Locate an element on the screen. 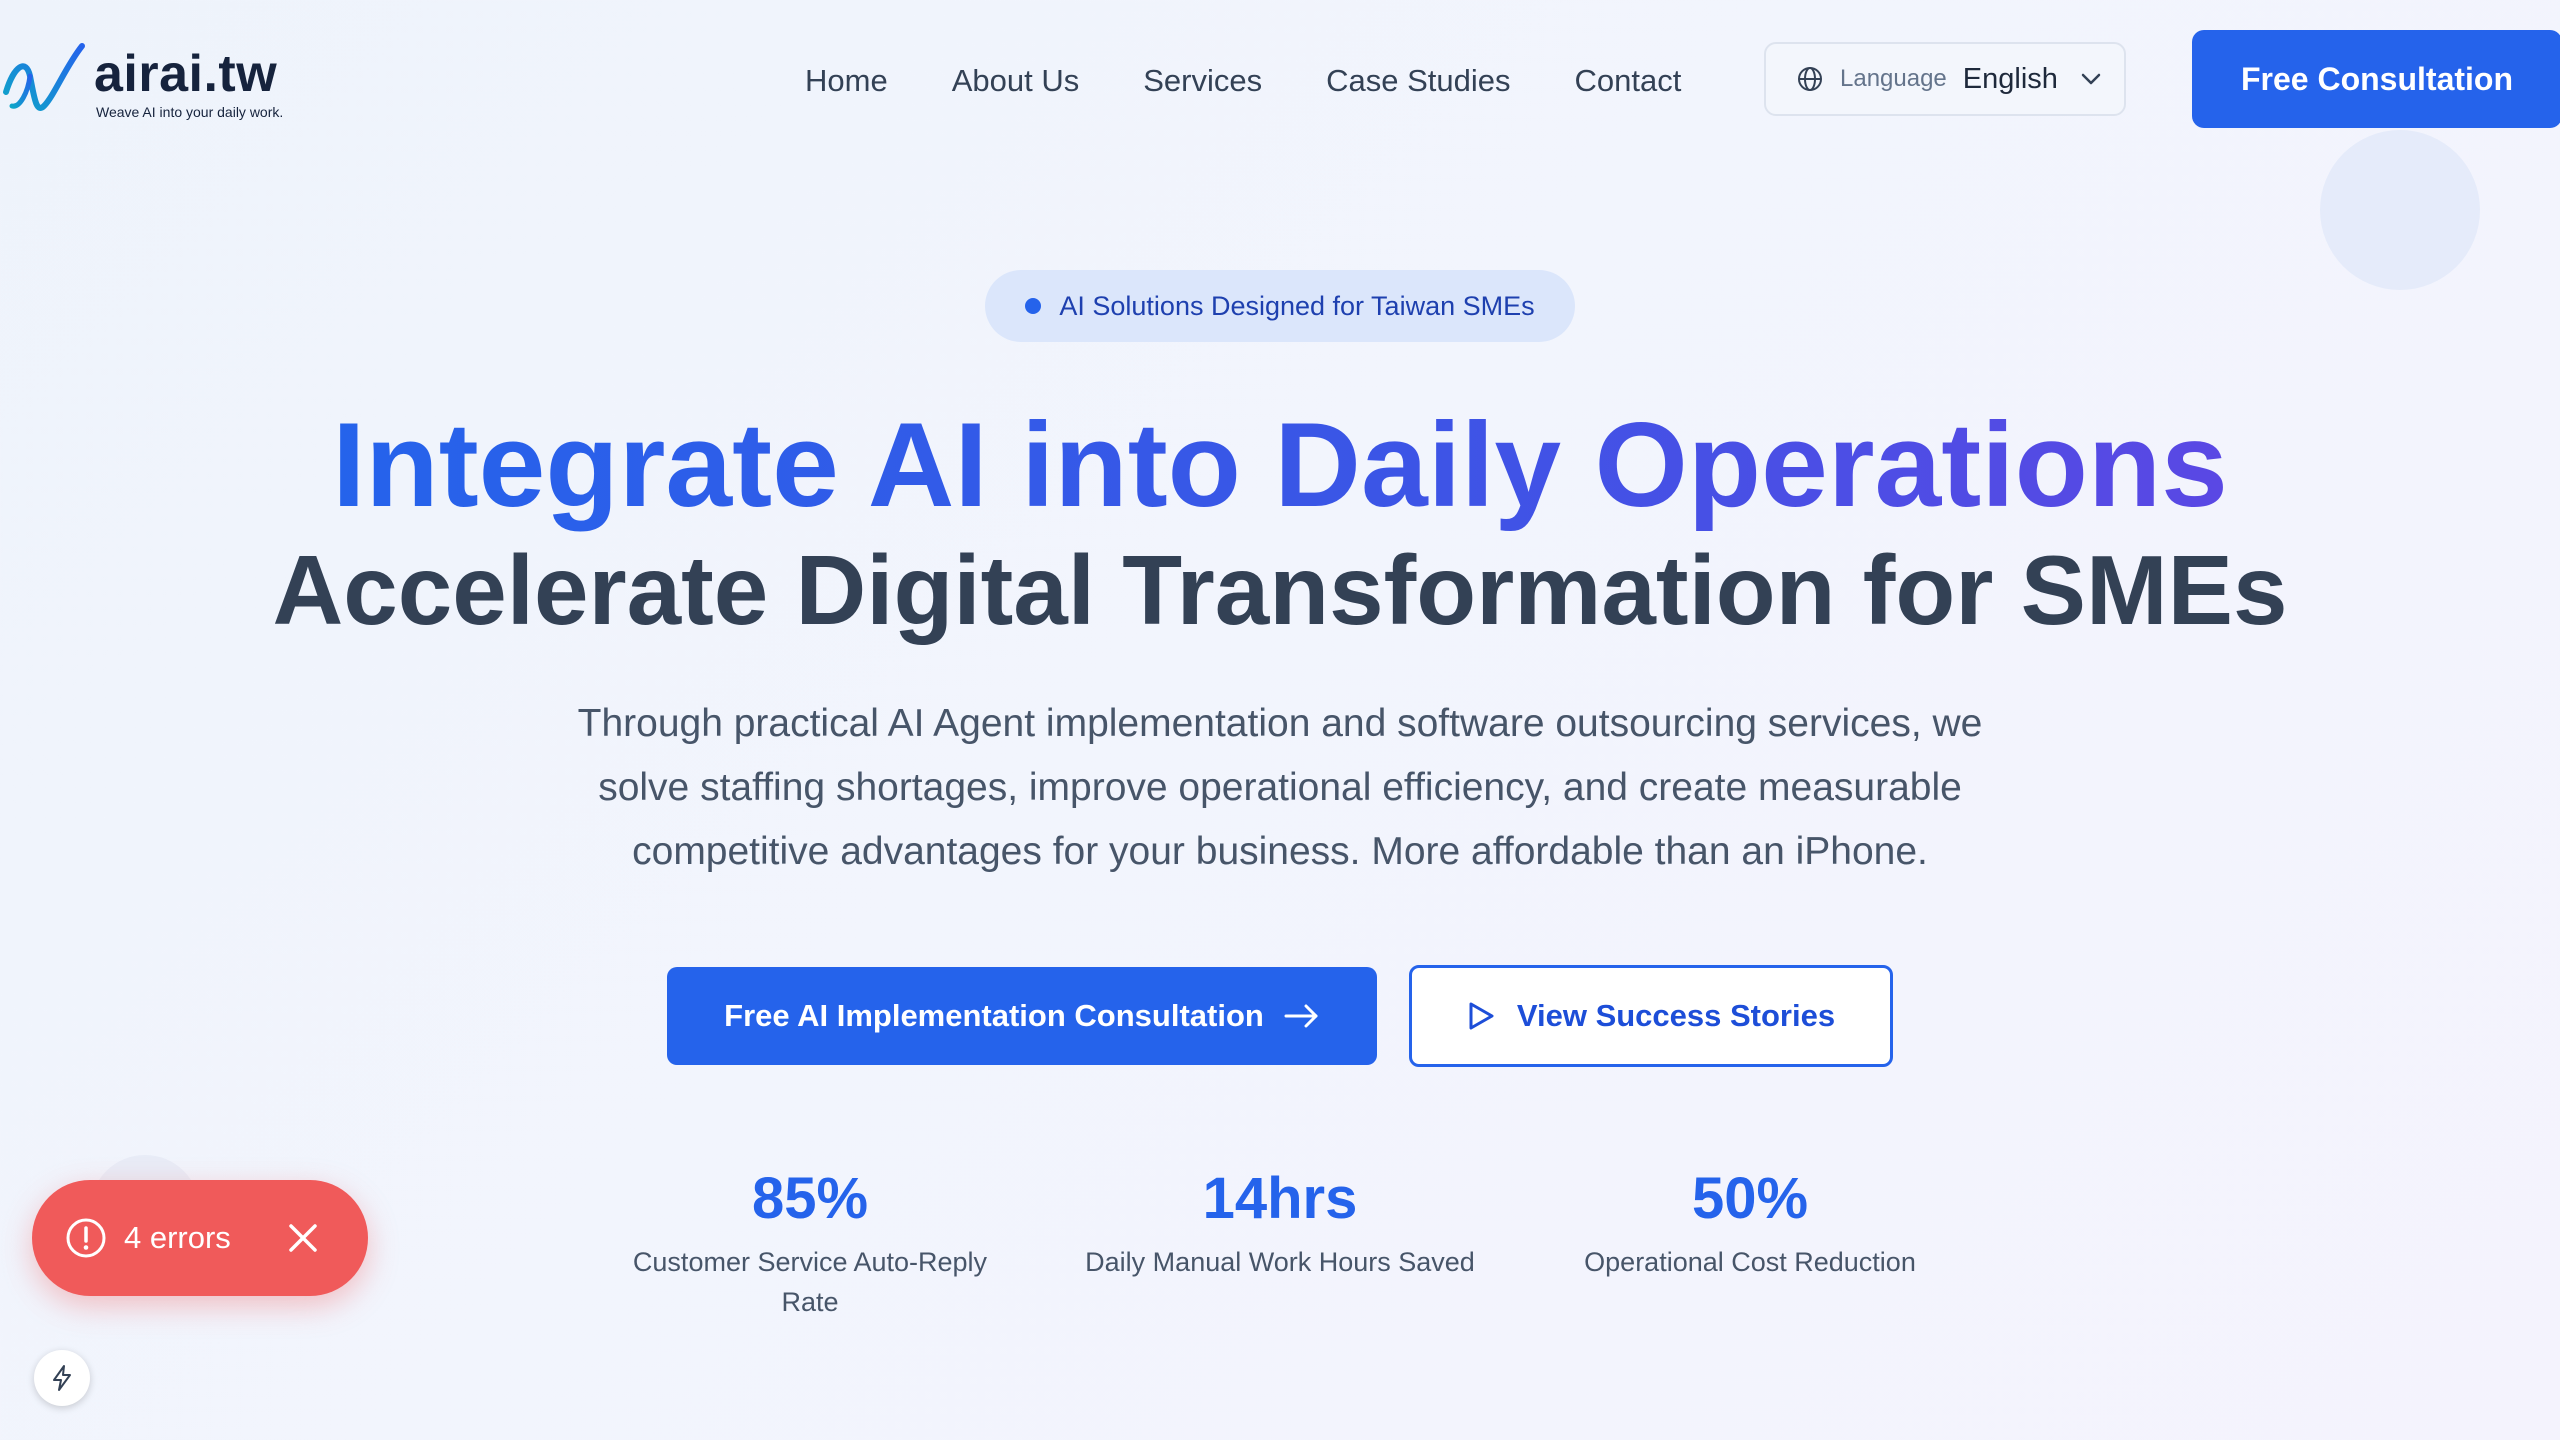 This screenshot has height=1440, width=2560. globe-icon is located at coordinates (1810, 79).